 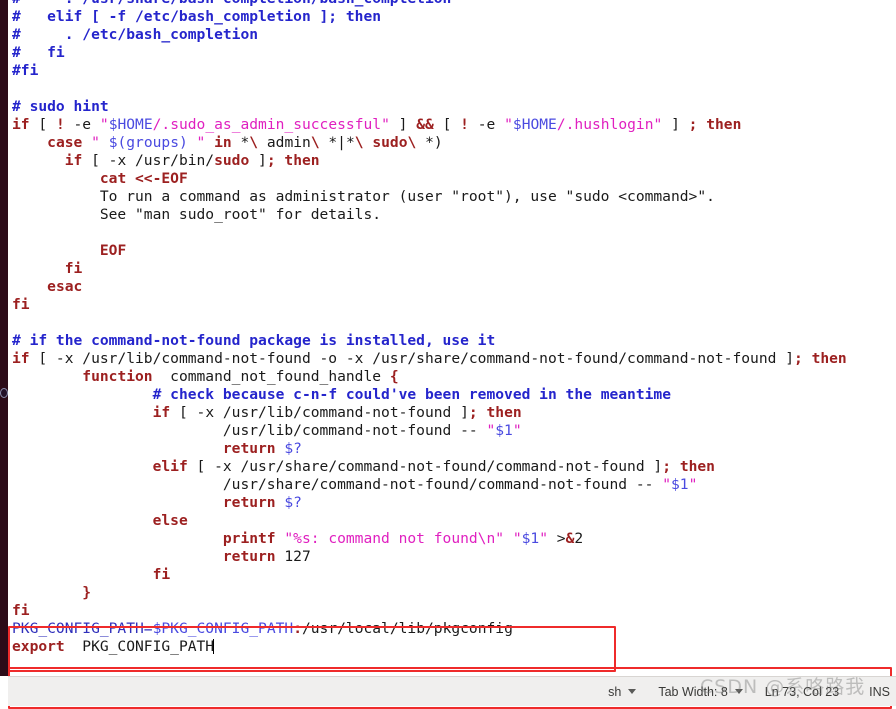 I want to click on code-token: ;, so click(x=798, y=358).